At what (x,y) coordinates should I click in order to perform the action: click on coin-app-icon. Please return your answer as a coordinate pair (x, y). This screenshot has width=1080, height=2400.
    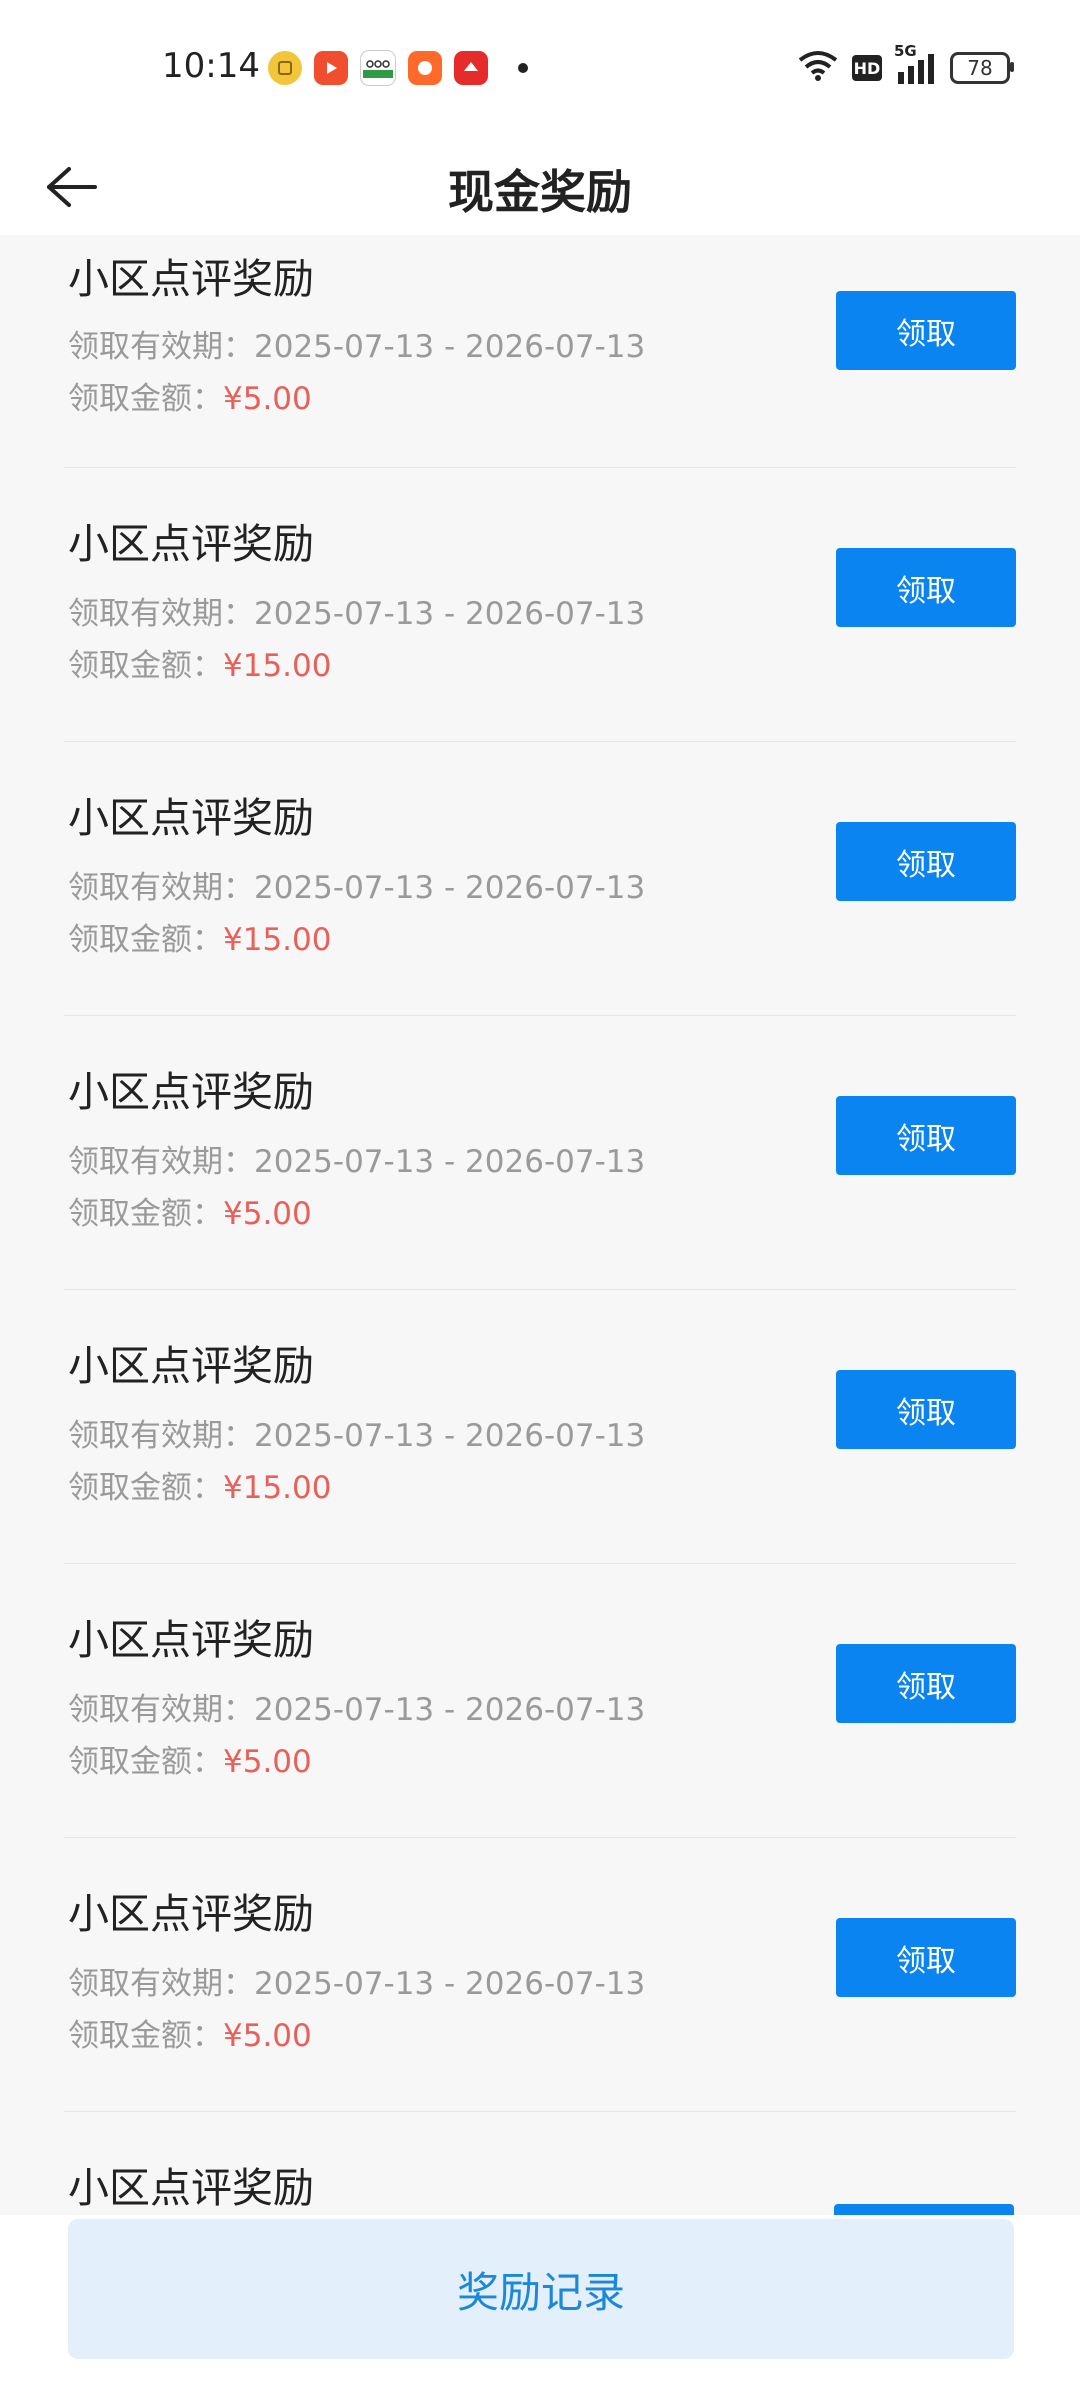
    Looking at the image, I should click on (285, 68).